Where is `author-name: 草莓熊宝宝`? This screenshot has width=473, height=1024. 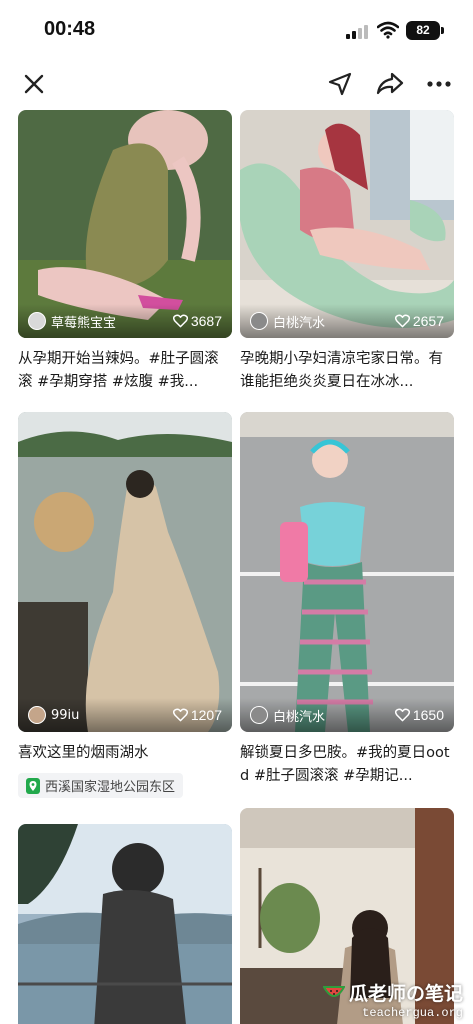 author-name: 草莓熊宝宝 is located at coordinates (84, 323).